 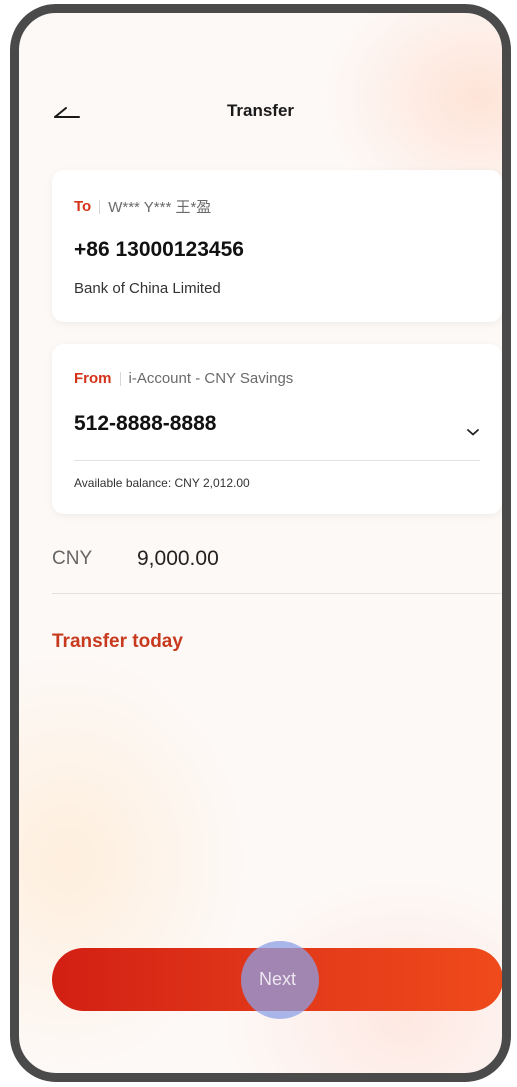 I want to click on account-dropdown-button, so click(x=473, y=430).